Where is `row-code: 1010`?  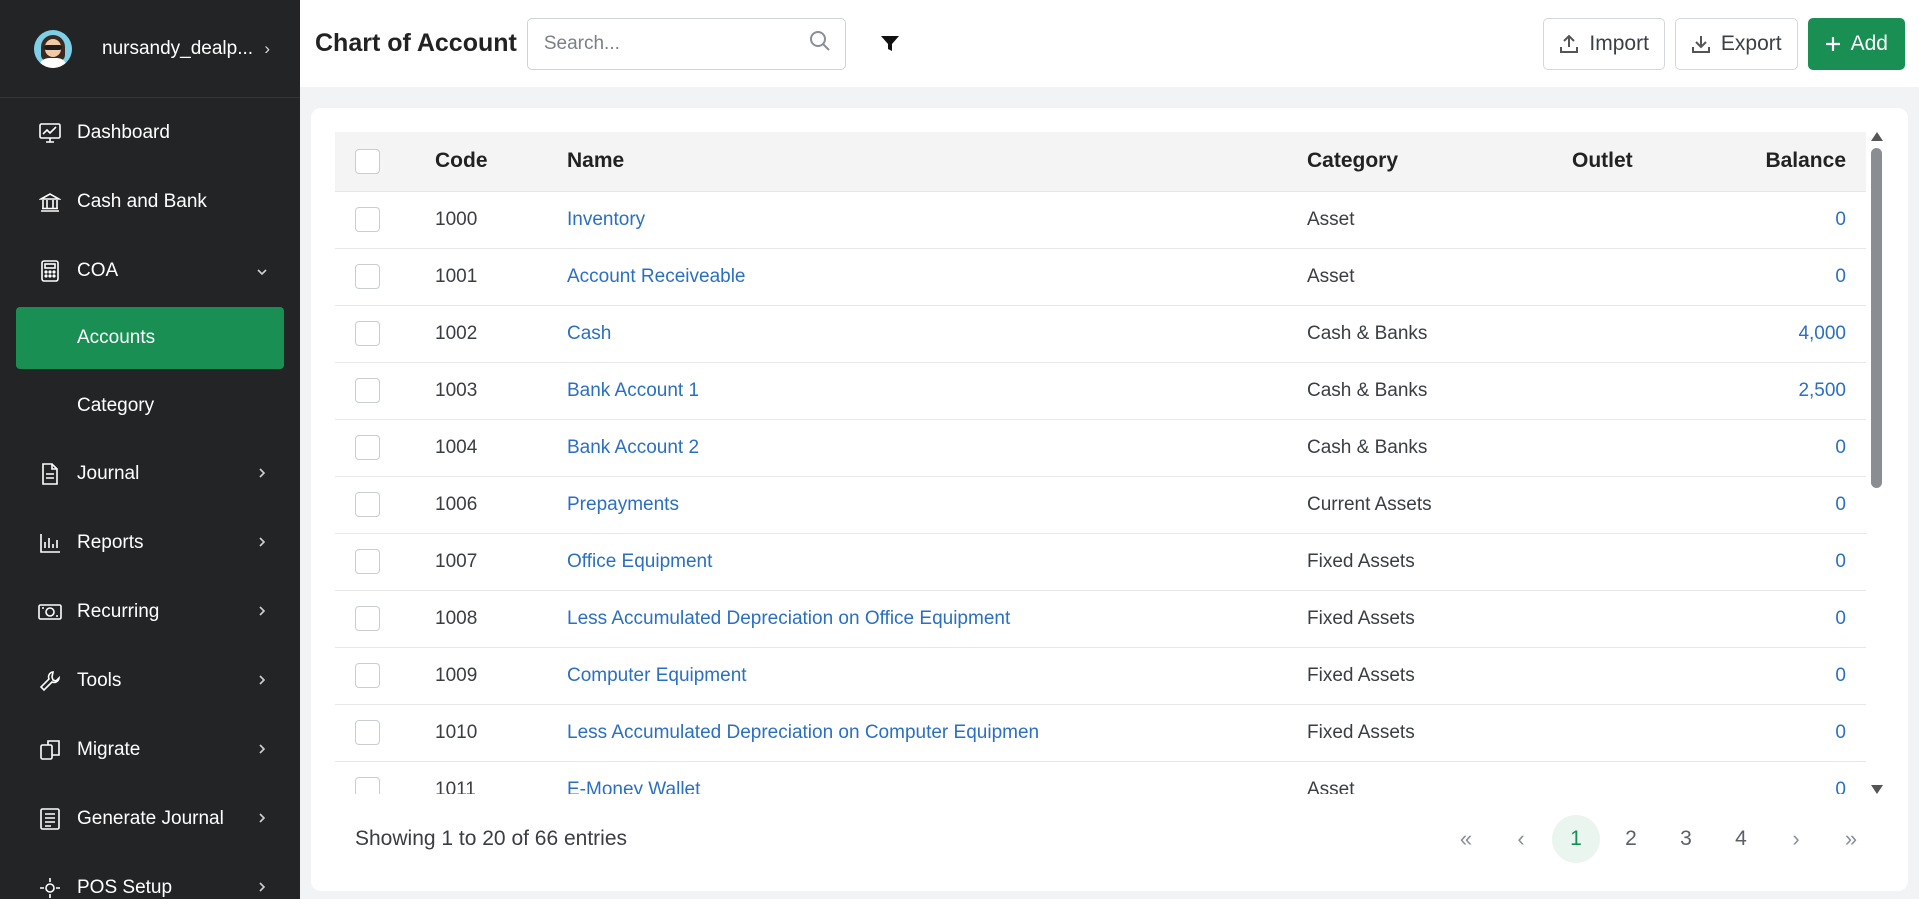
row-code: 1010 is located at coordinates (501, 733).